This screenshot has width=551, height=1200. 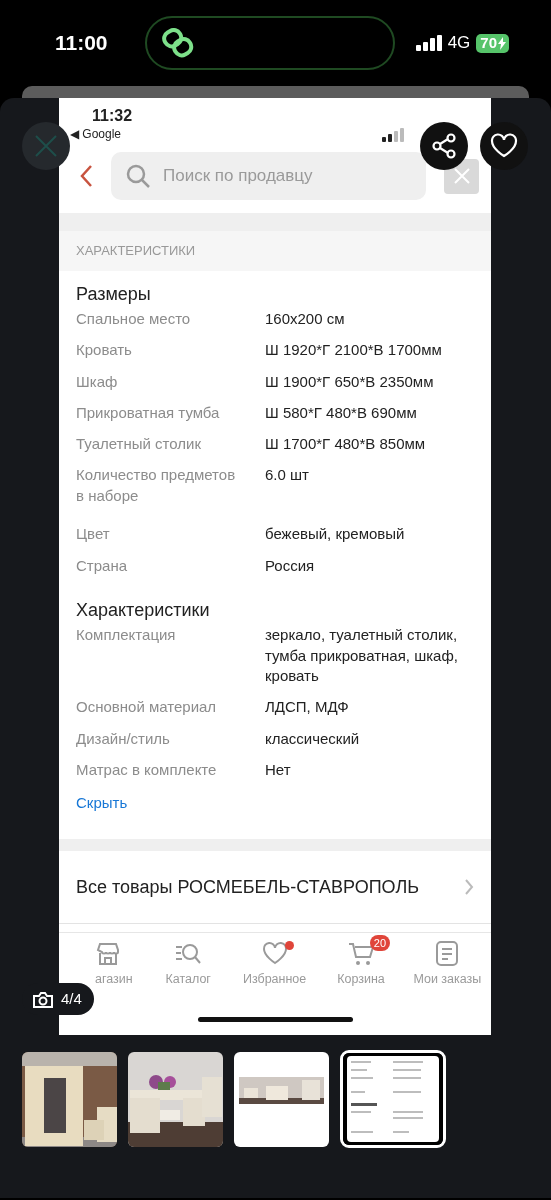 I want to click on clock-time: 11:00, so click(x=82, y=43).